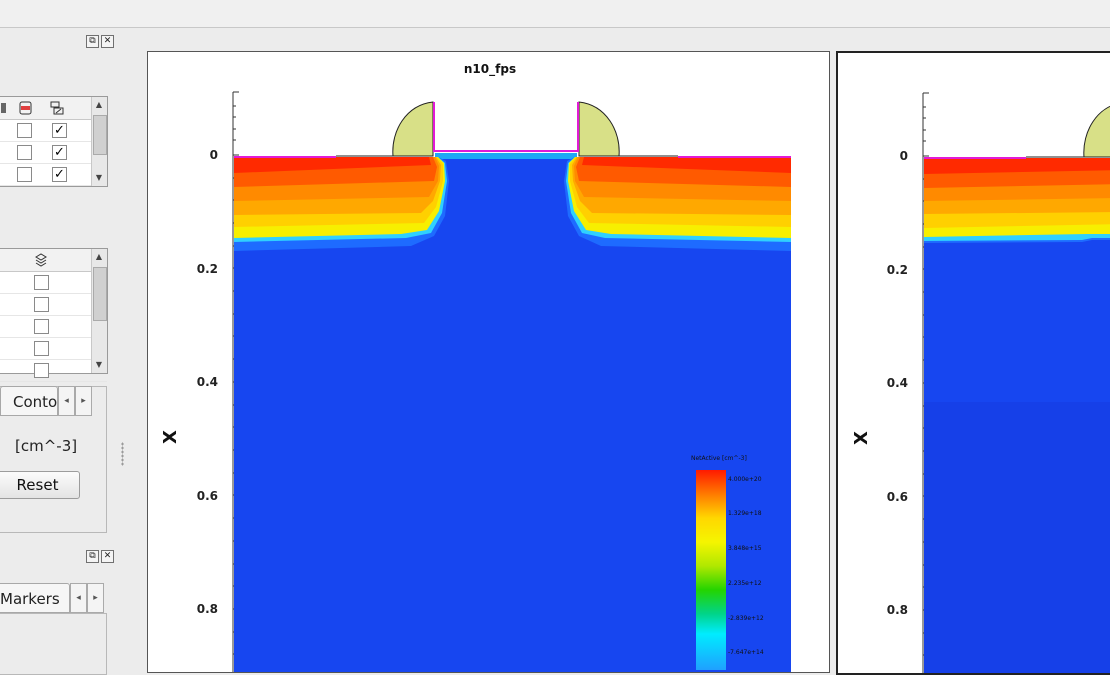  I want to click on tab-markers: Markers, so click(35, 598).